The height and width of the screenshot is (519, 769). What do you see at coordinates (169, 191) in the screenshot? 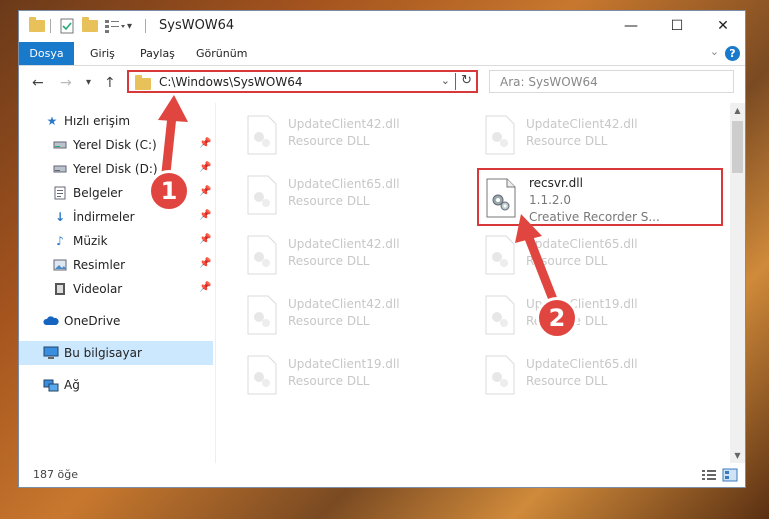
I see `step-badge-1: 1` at bounding box center [169, 191].